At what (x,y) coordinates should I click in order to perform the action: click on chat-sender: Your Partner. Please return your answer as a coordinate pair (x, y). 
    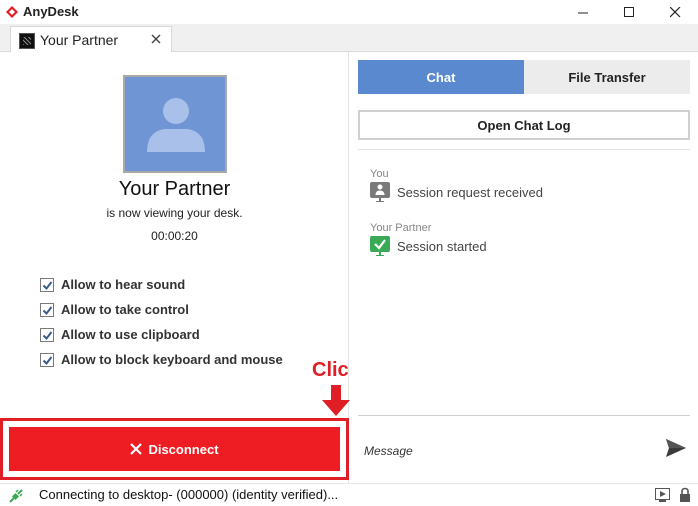
    Looking at the image, I should click on (401, 228).